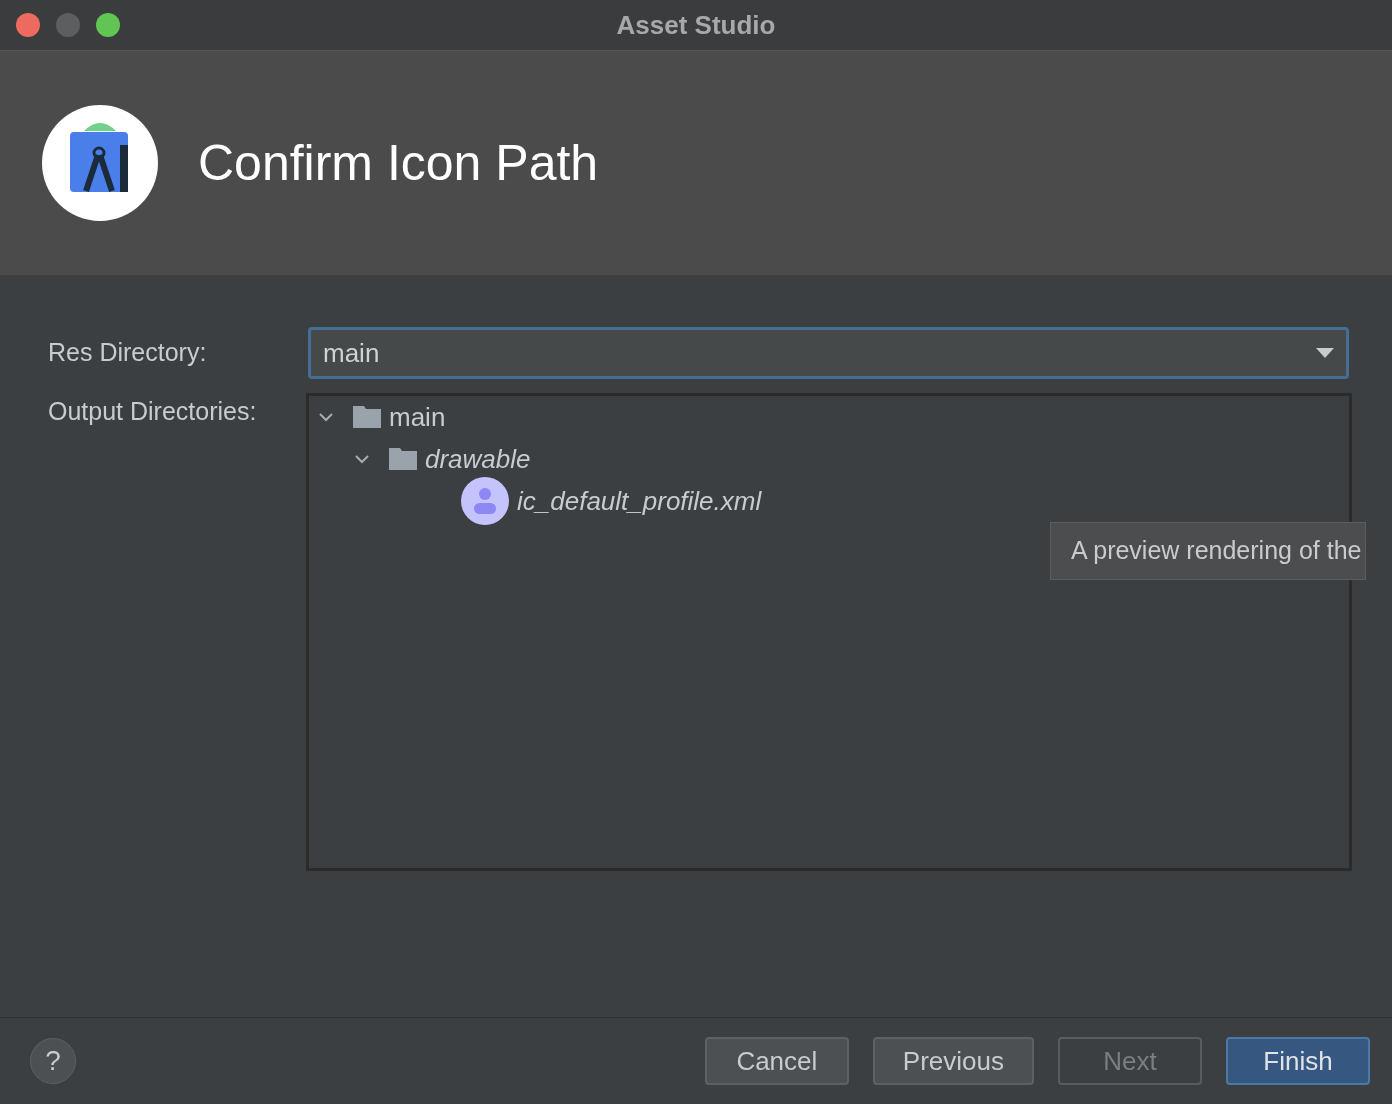 The width and height of the screenshot is (1392, 1104). What do you see at coordinates (953, 1061) in the screenshot?
I see `dialog-button: Previous` at bounding box center [953, 1061].